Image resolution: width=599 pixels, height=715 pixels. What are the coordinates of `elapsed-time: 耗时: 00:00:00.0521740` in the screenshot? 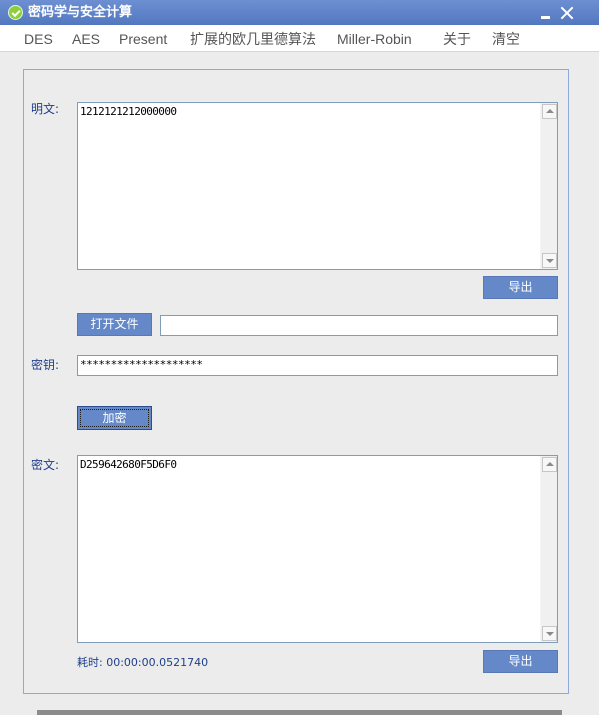 It's located at (143, 662).